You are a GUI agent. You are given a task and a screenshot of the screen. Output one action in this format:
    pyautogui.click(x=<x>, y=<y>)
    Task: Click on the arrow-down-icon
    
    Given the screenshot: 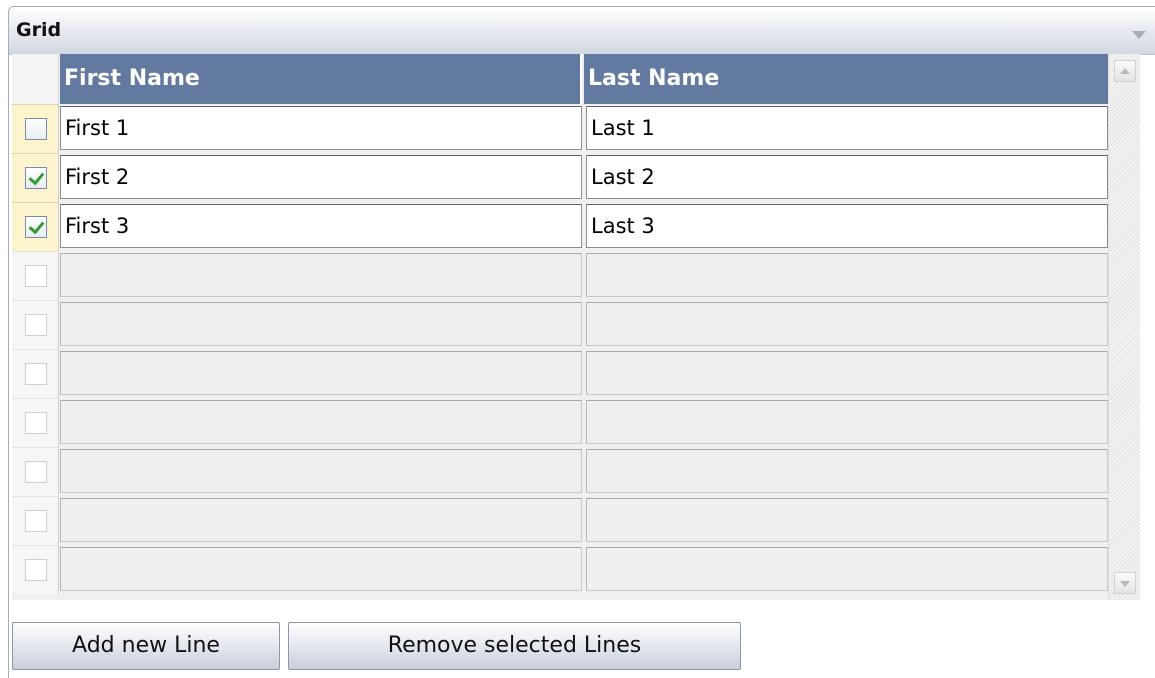 What is the action you would take?
    pyautogui.click(x=1125, y=584)
    